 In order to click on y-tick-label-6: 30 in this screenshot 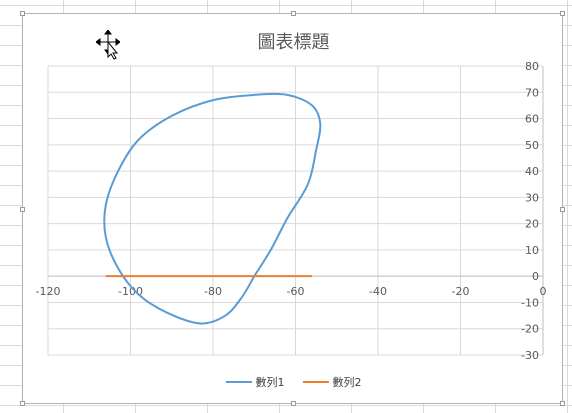, I will do `click(532, 197)`.